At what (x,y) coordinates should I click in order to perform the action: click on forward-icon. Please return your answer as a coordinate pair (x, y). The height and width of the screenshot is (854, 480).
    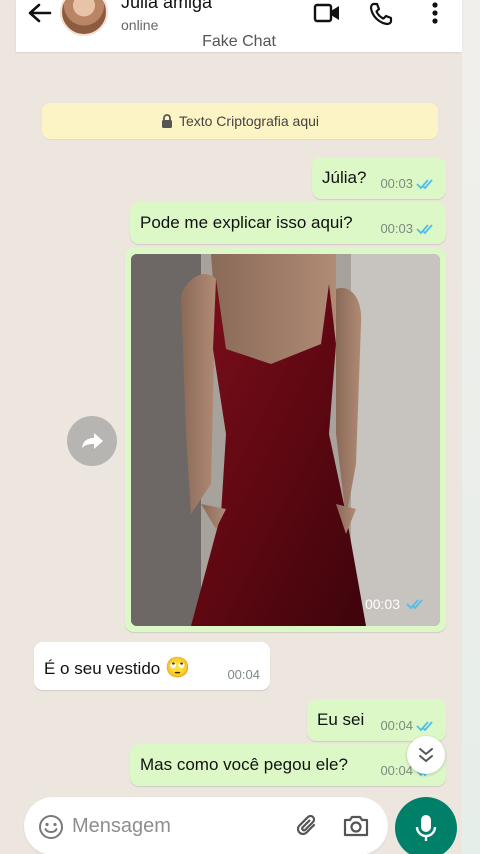
    Looking at the image, I should click on (92, 441).